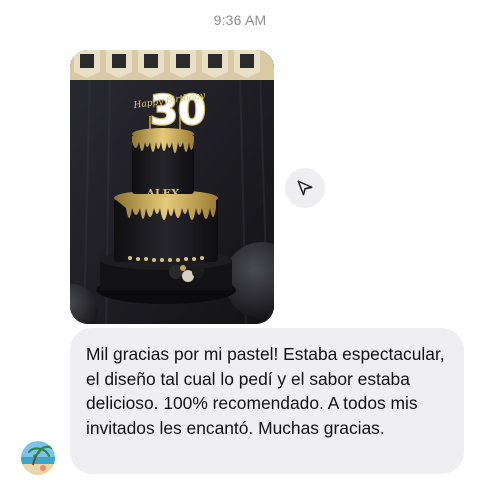 The image size is (480, 480). I want to click on cake-name-plate: ALEX, so click(162, 193).